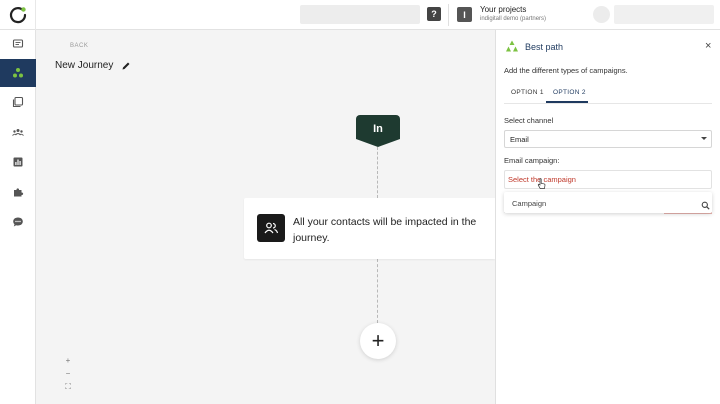 The image size is (720, 404). I want to click on sidebar-item-journeys, so click(18, 73).